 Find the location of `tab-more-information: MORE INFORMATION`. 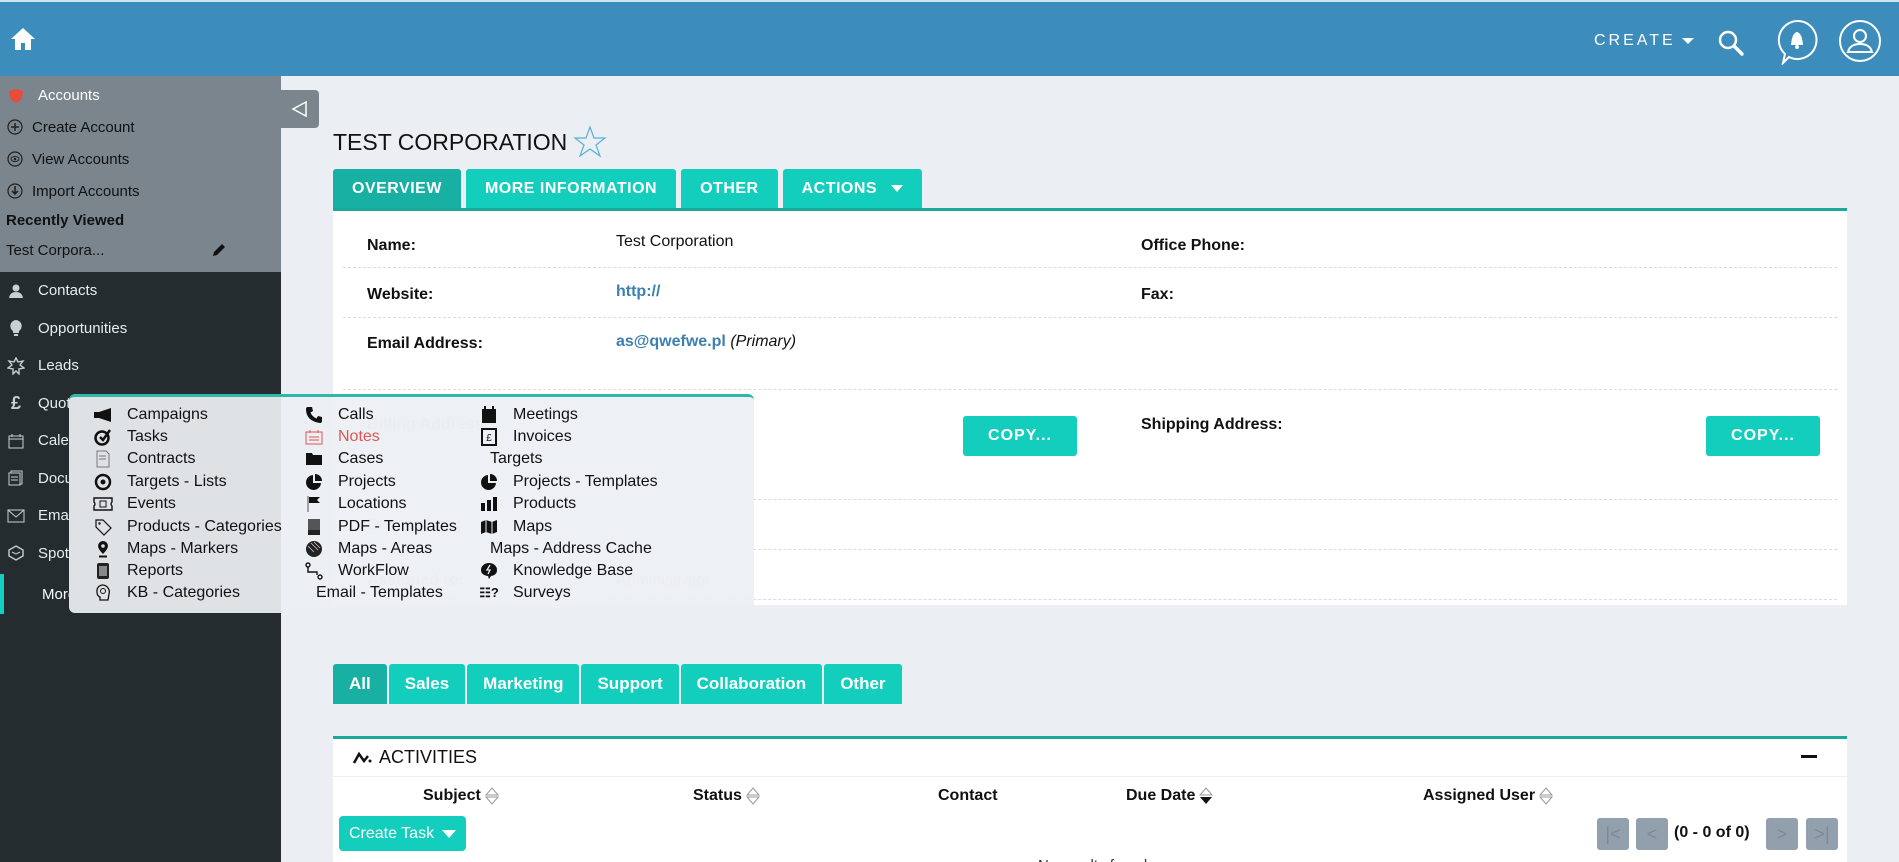

tab-more-information: MORE INFORMATION is located at coordinates (571, 188).